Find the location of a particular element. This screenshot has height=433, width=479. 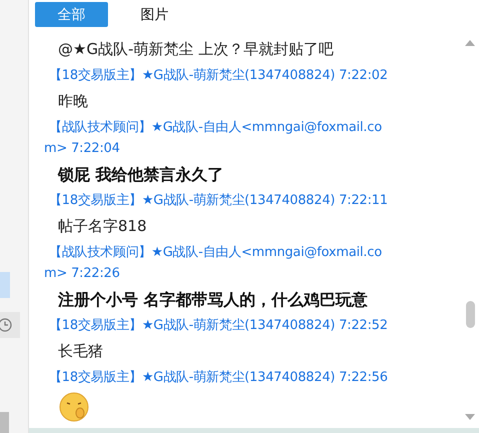

selected-item-strip is located at coordinates (5, 285).